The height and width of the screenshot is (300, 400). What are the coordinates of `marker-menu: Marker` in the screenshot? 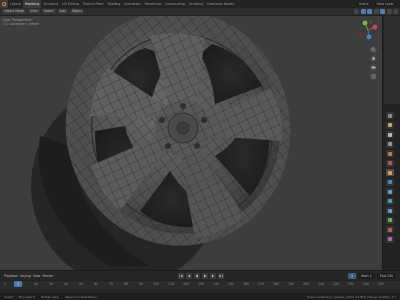 It's located at (48, 276).